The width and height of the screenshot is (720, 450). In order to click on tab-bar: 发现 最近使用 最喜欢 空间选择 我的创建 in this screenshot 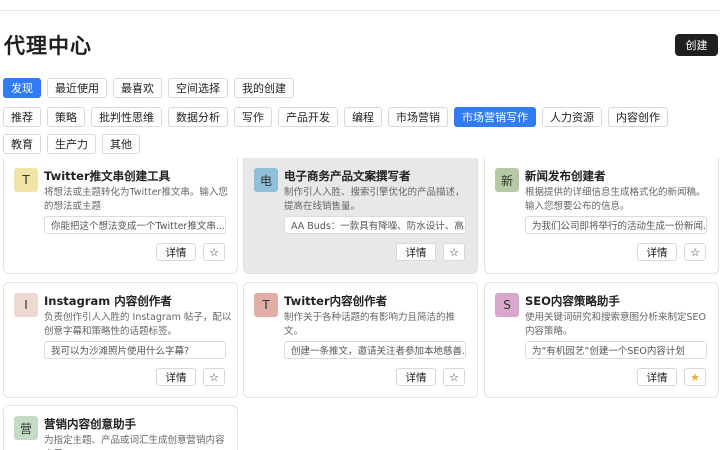, I will do `click(148, 88)`.